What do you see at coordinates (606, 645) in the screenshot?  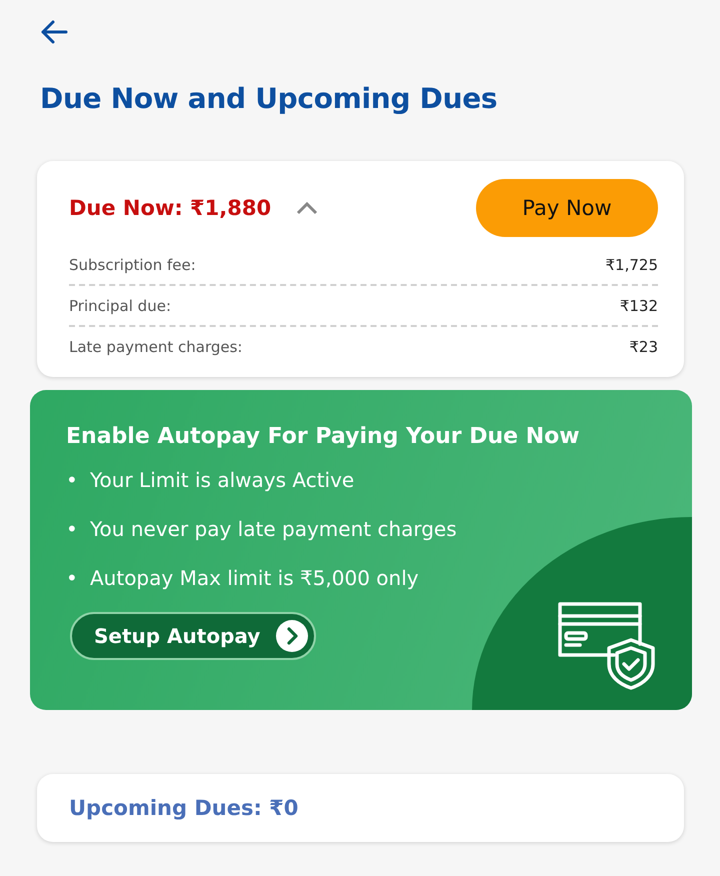 I see `card-shield-icon` at bounding box center [606, 645].